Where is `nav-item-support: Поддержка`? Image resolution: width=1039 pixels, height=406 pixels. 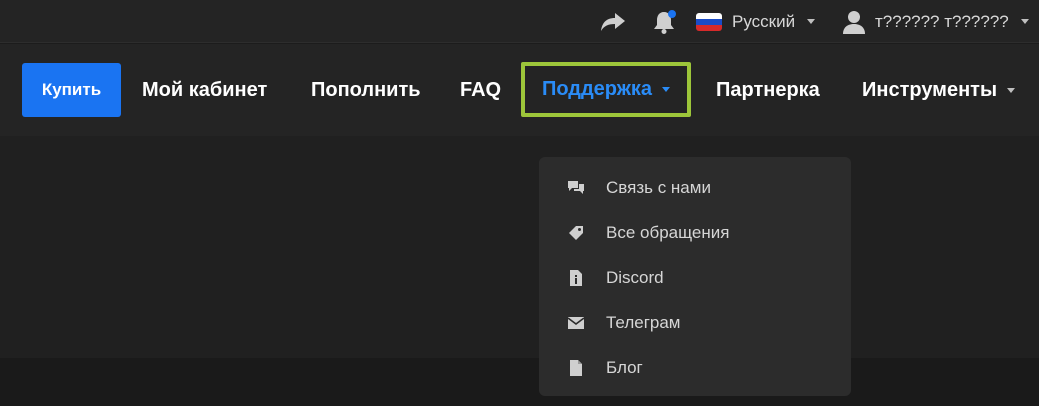
nav-item-support: Поддержка is located at coordinates (606, 89).